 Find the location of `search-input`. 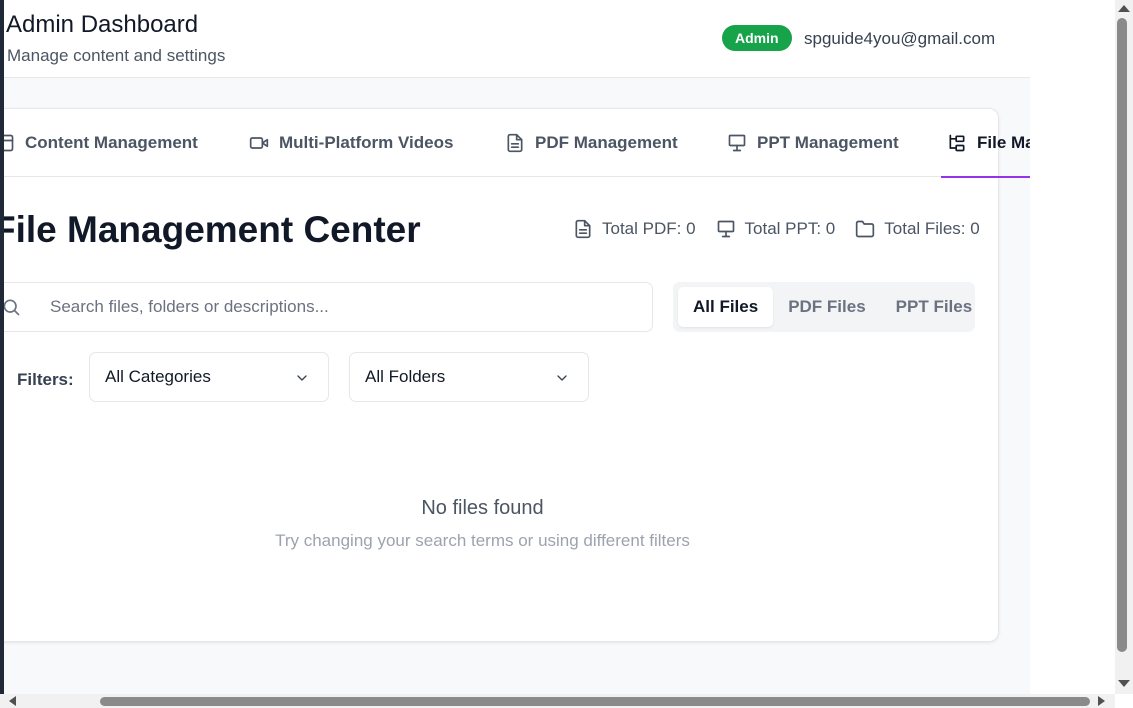

search-input is located at coordinates (345, 307).